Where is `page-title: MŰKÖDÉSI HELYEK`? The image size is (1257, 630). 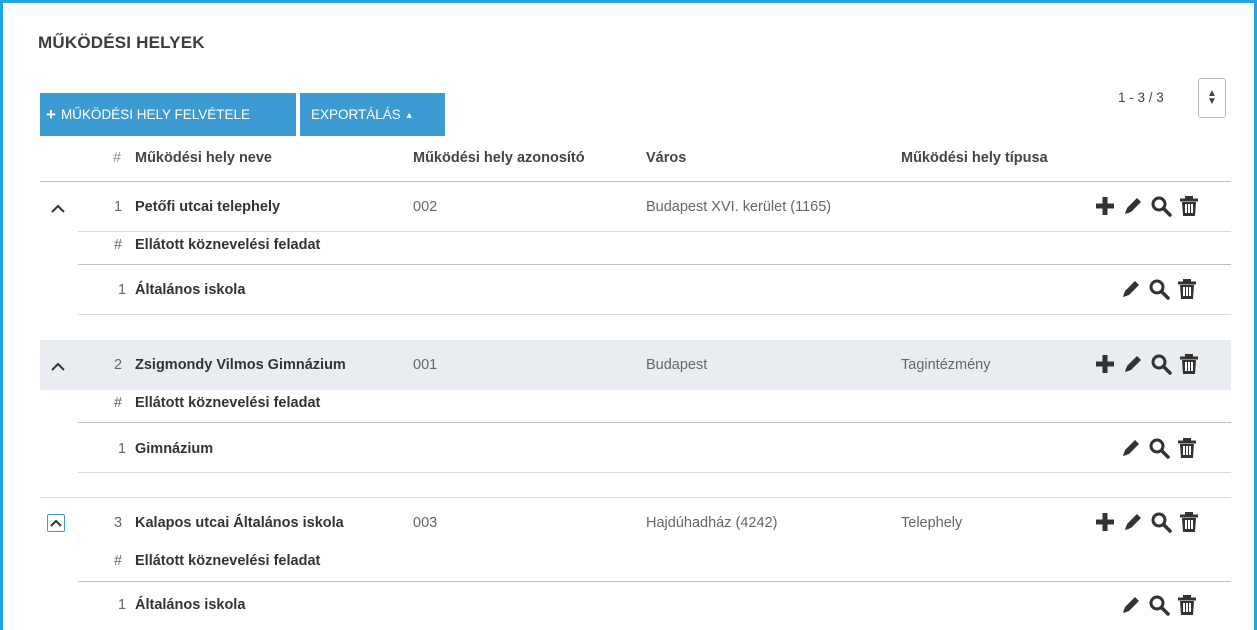 page-title: MŰKÖDÉSI HELYEK is located at coordinates (121, 42).